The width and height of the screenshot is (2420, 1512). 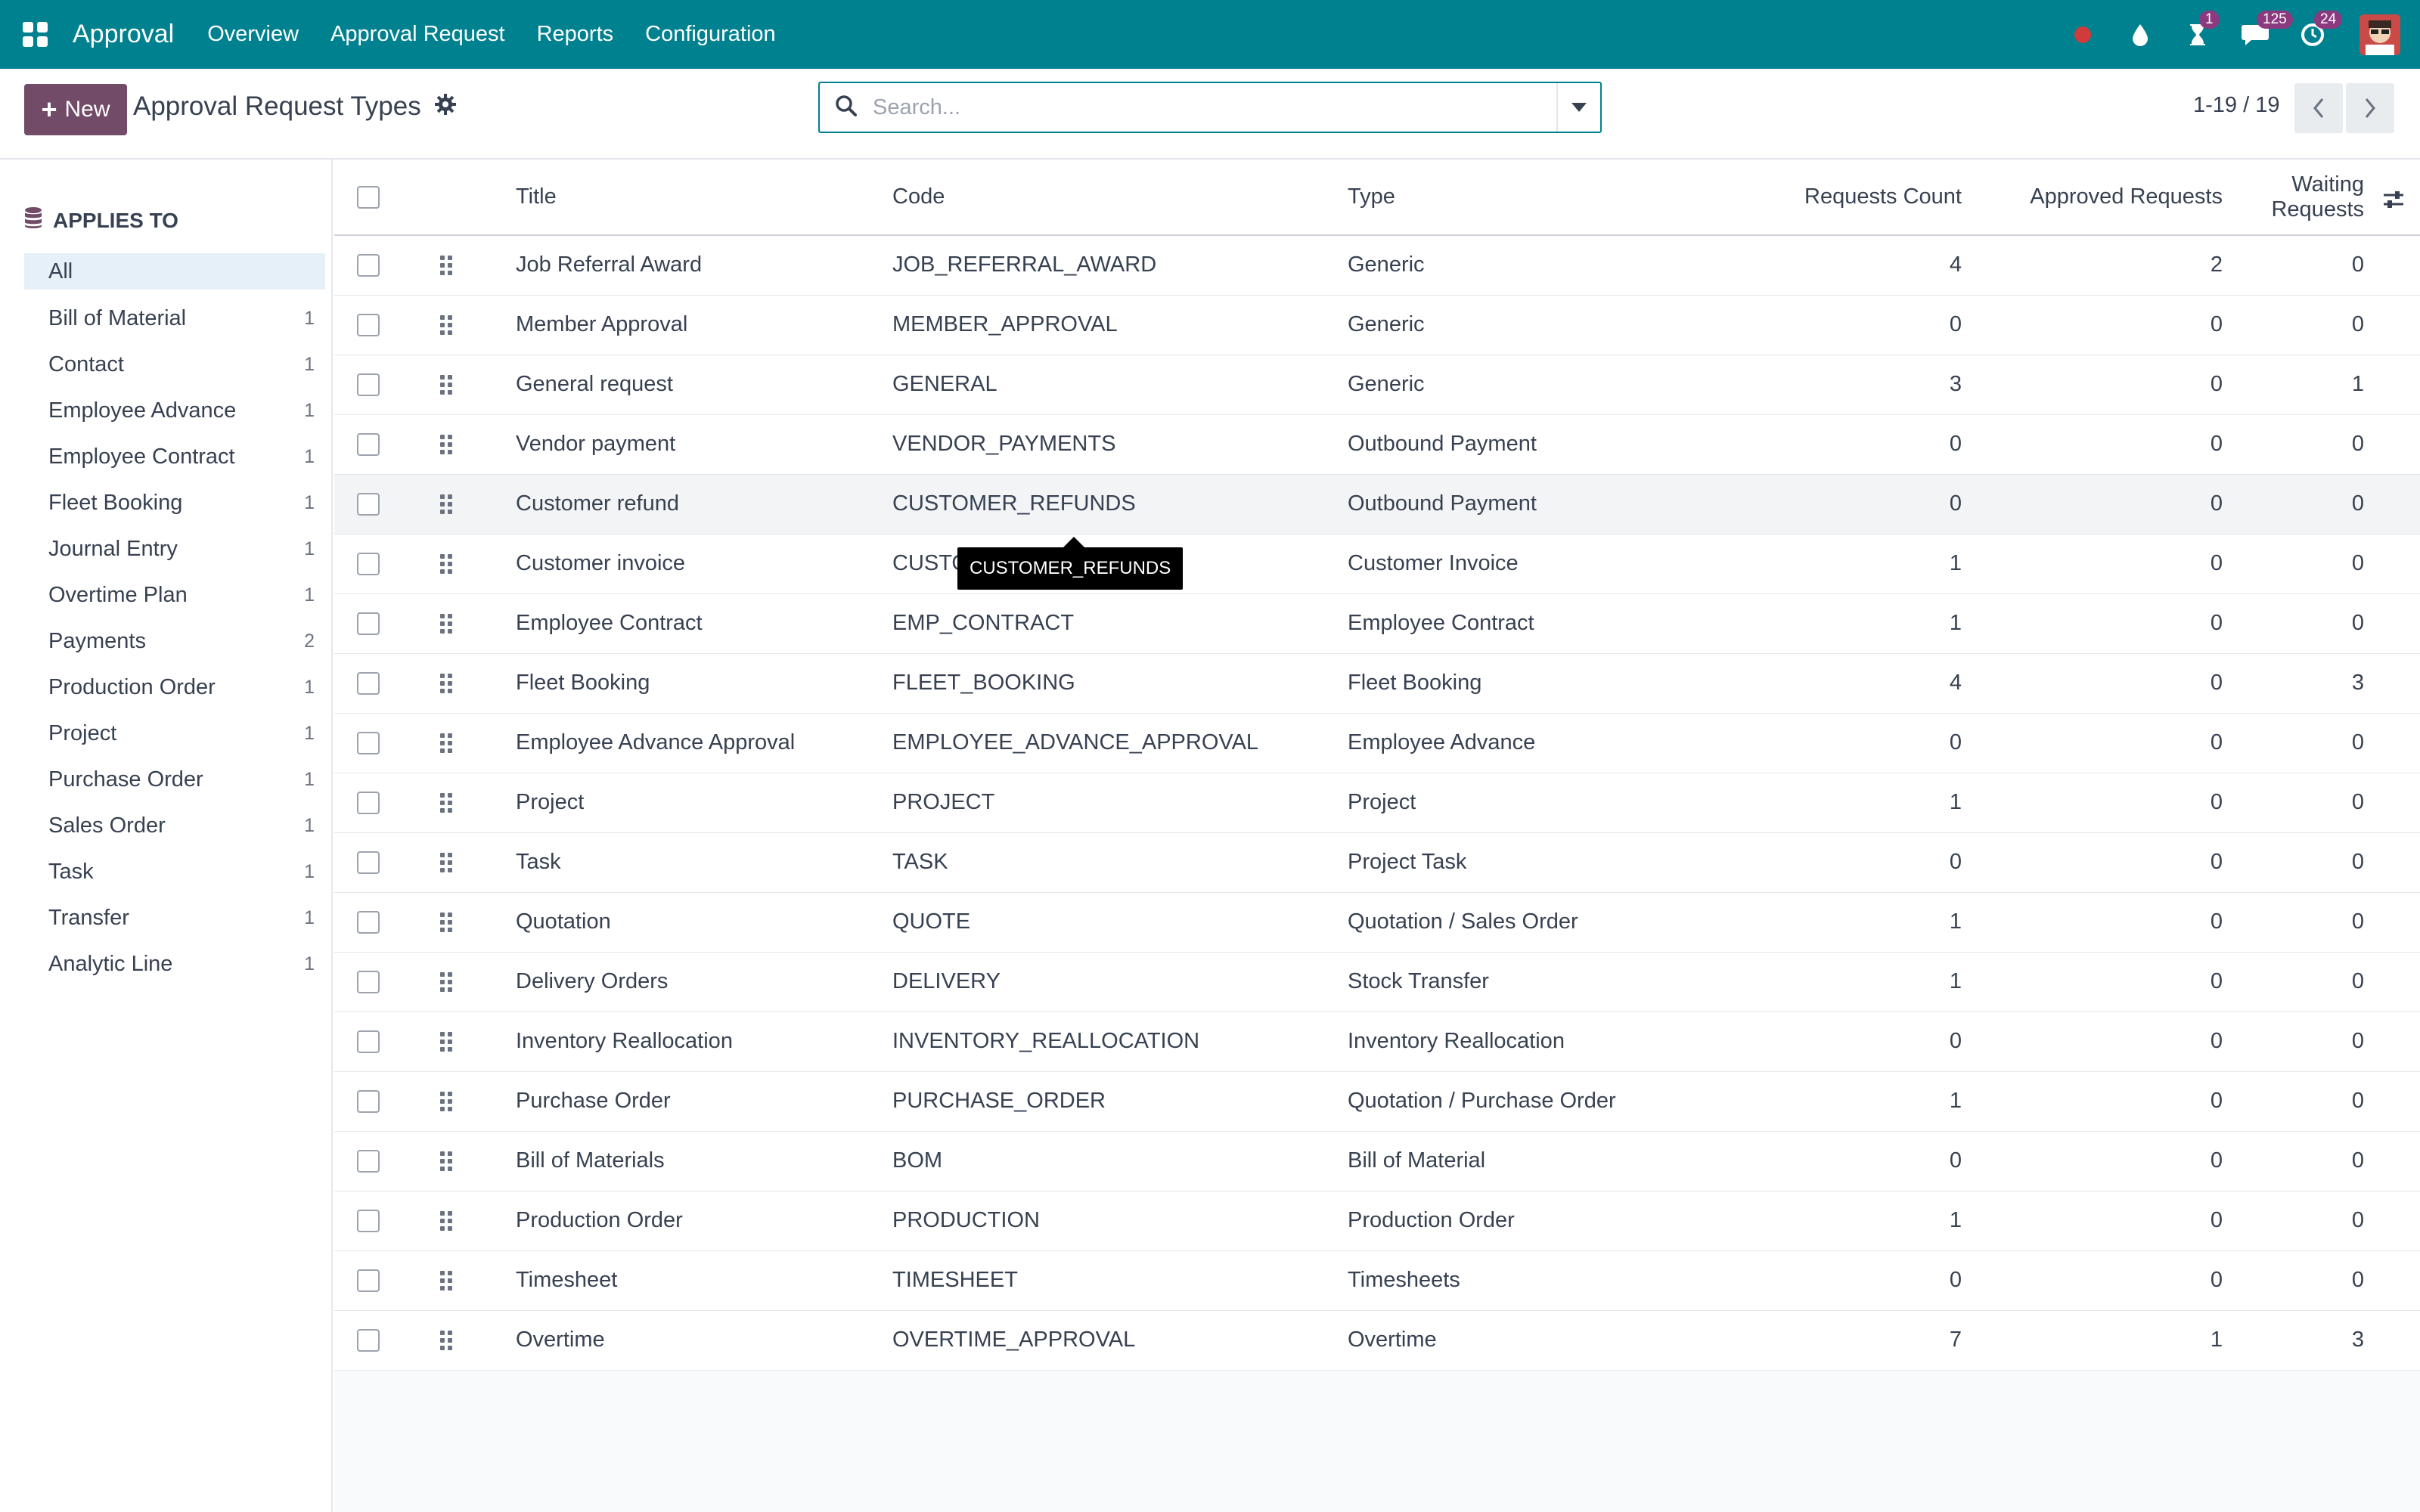 What do you see at coordinates (1120, 1280) in the screenshot?
I see `cell-code: TIMESHEET` at bounding box center [1120, 1280].